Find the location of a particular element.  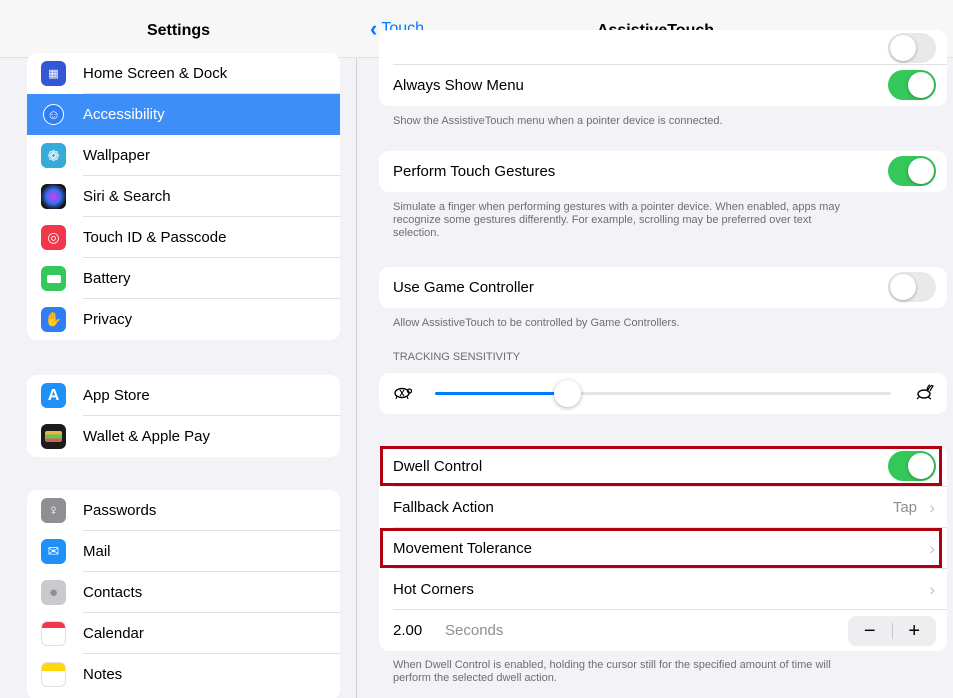

sensitivity-slider-fill is located at coordinates (501, 393).